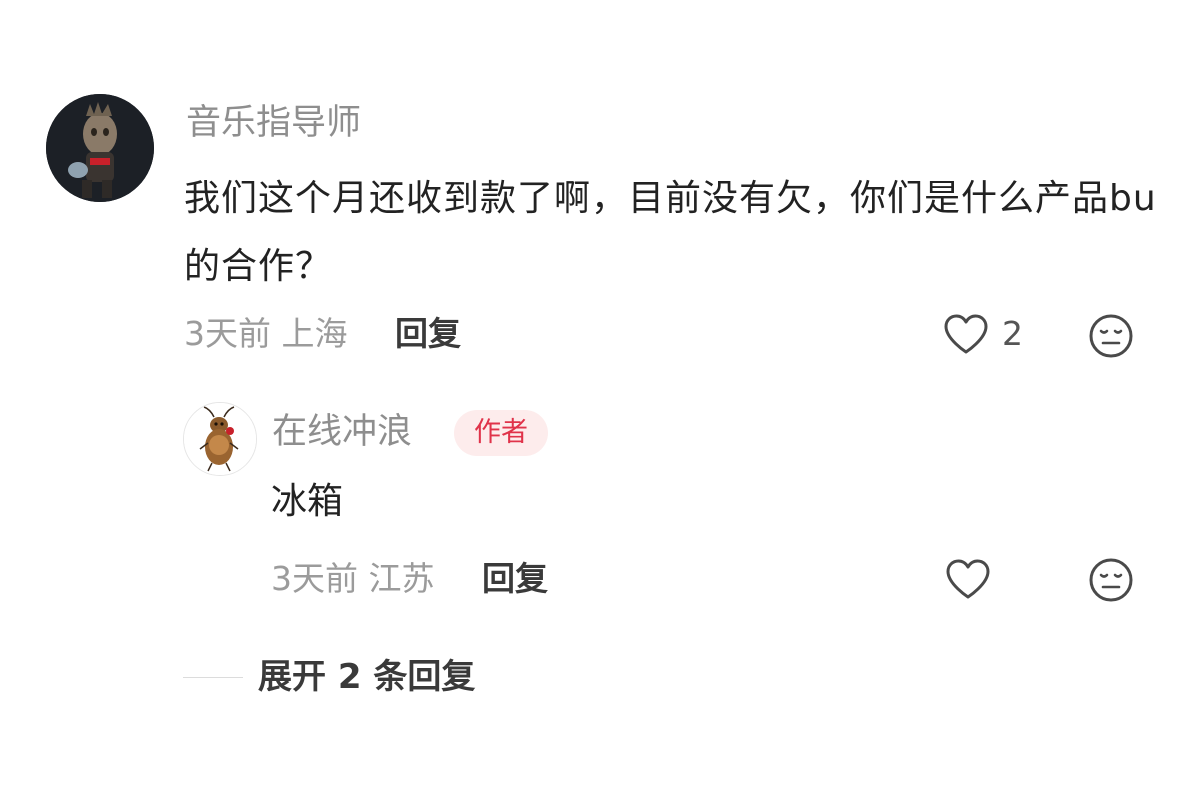 This screenshot has width=1200, height=789. I want to click on comment-meta: 3天前 上海, so click(266, 333).